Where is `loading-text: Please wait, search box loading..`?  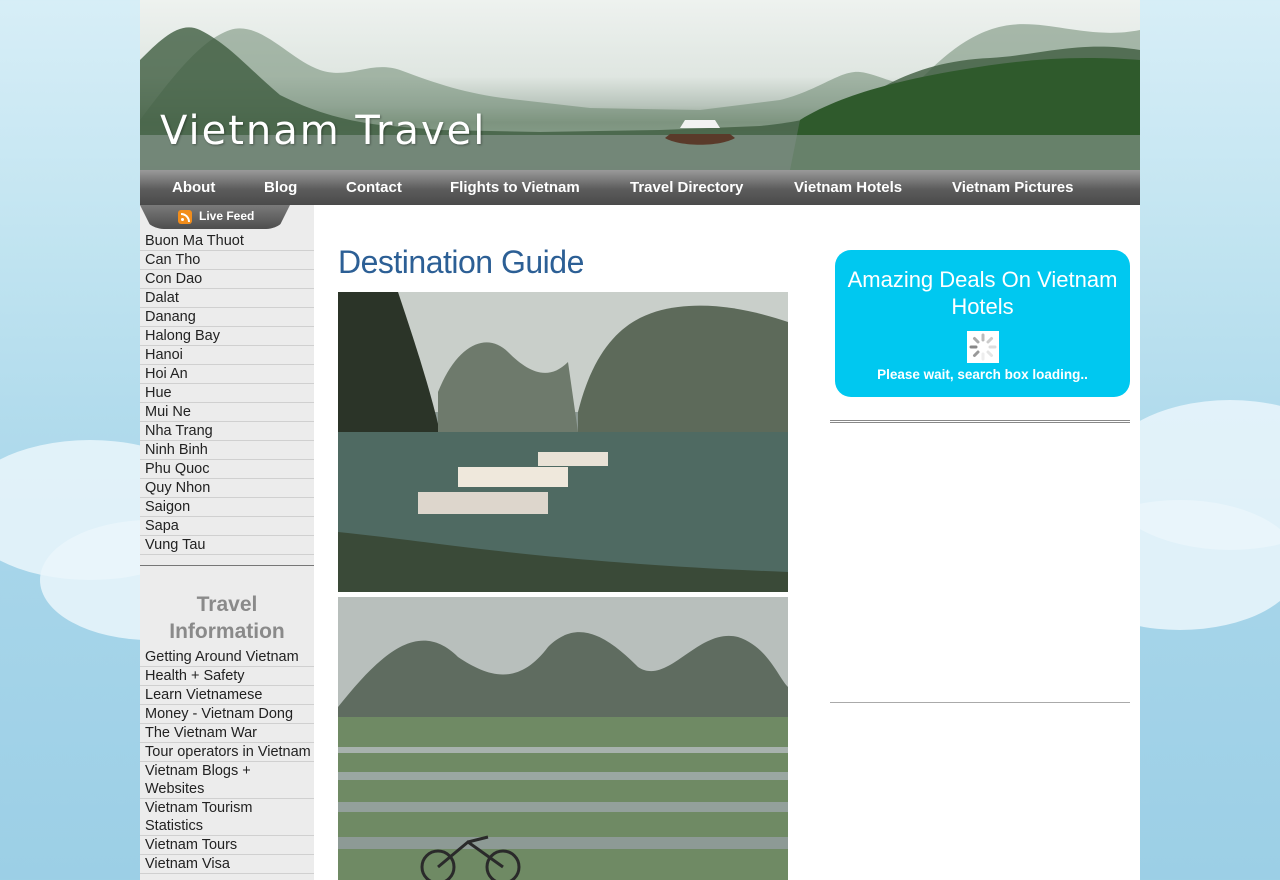
loading-text: Please wait, search box loading.. is located at coordinates (982, 374).